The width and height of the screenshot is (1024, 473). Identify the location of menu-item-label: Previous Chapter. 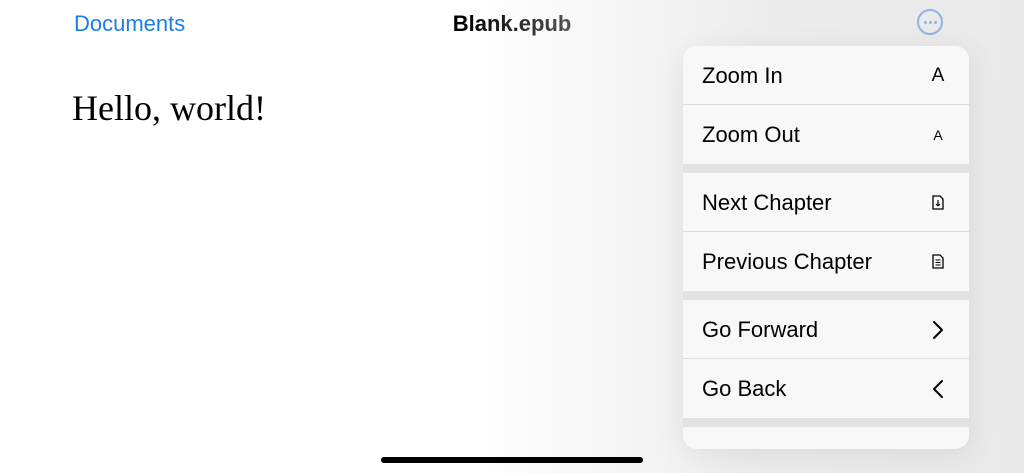
(787, 261).